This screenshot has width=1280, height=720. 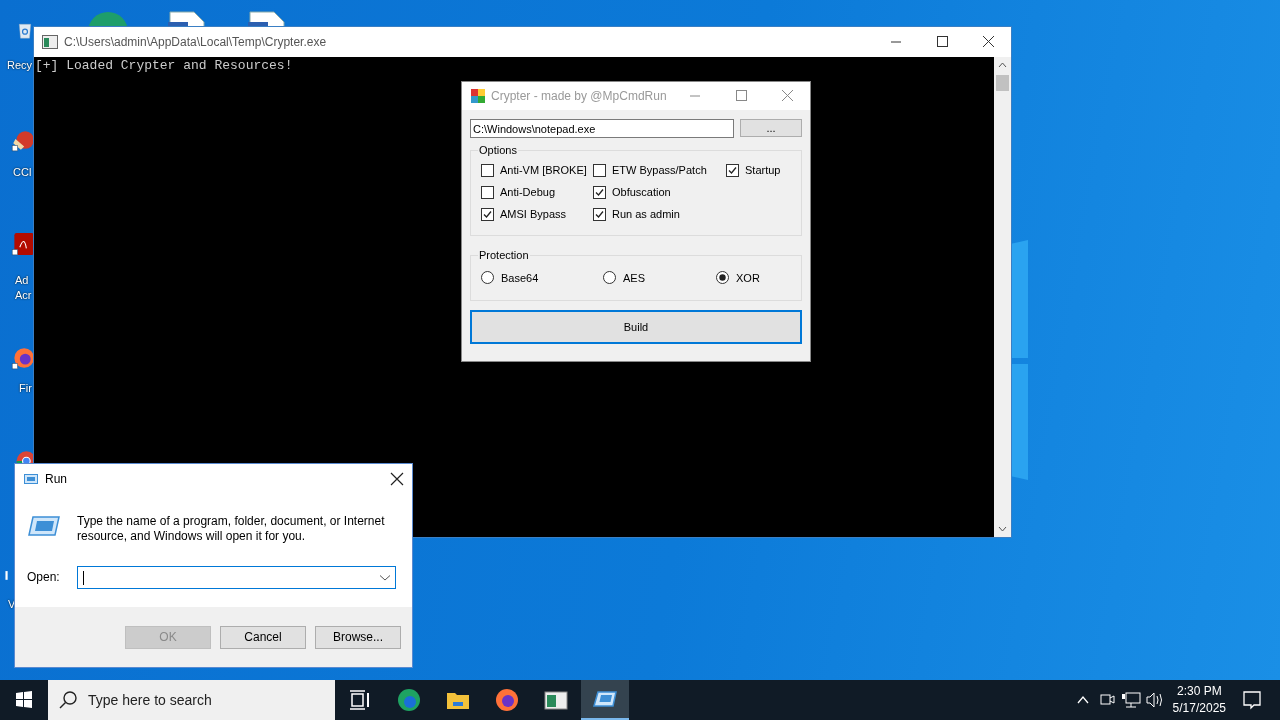 I want to click on checkbox-label: Run as admin, so click(x=646, y=214).